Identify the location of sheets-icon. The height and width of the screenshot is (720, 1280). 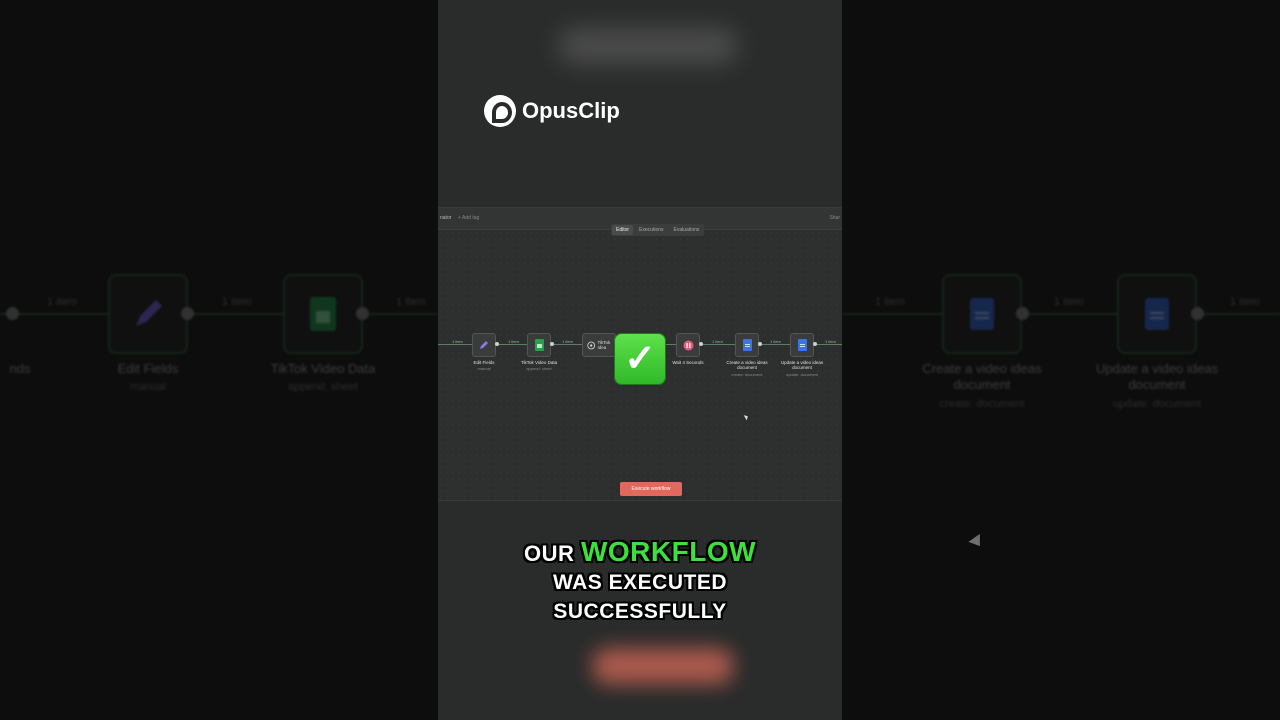
(539, 345).